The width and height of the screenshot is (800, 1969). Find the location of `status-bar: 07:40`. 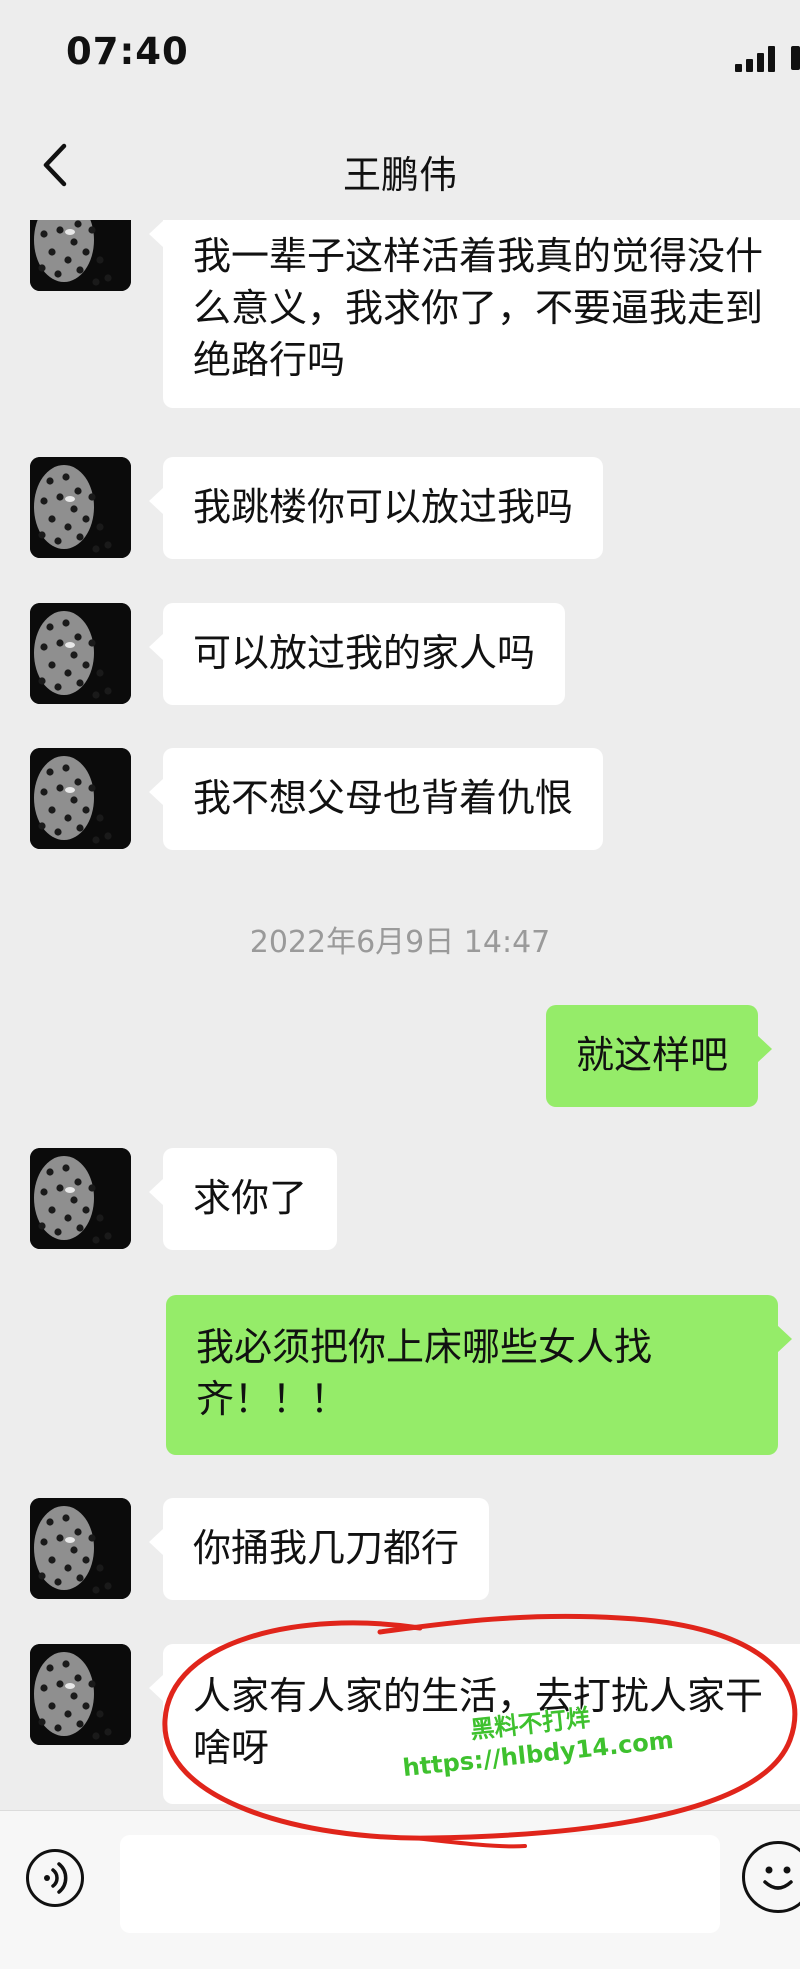

status-bar: 07:40 is located at coordinates (400, 55).